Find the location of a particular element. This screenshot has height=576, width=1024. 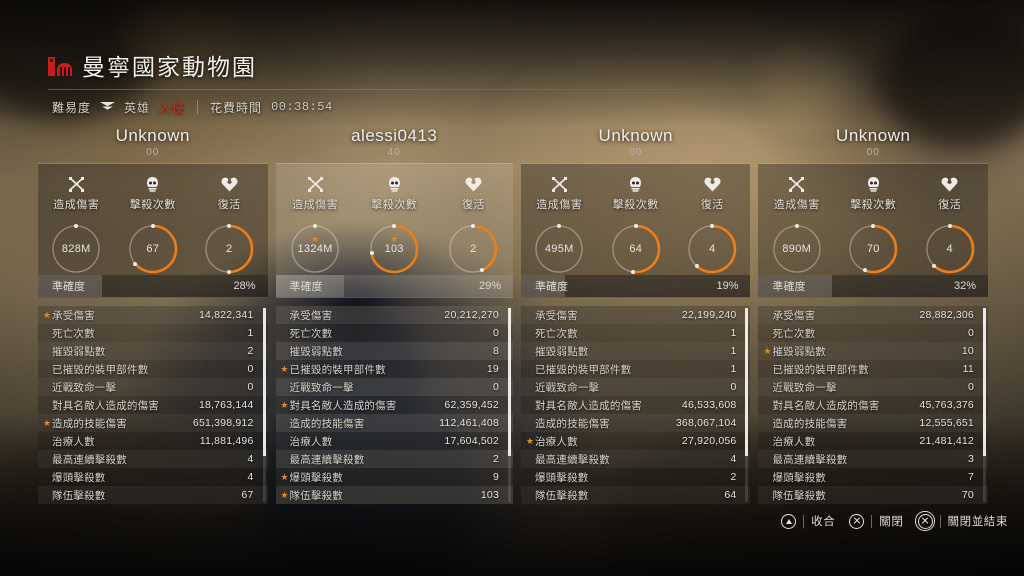

stat-value: 21,481,412 is located at coordinates (946, 441).